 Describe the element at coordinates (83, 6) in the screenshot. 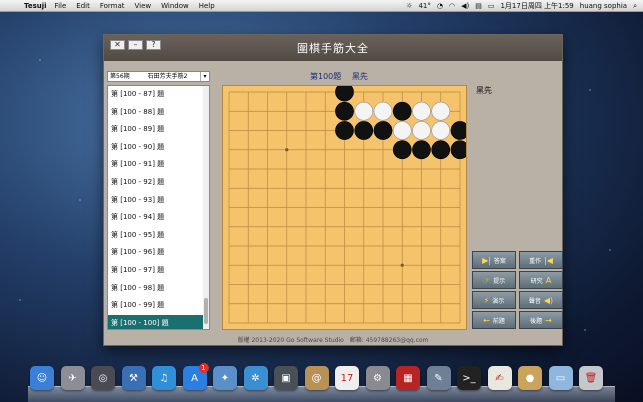

I see `menu-edit: Edit` at that location.